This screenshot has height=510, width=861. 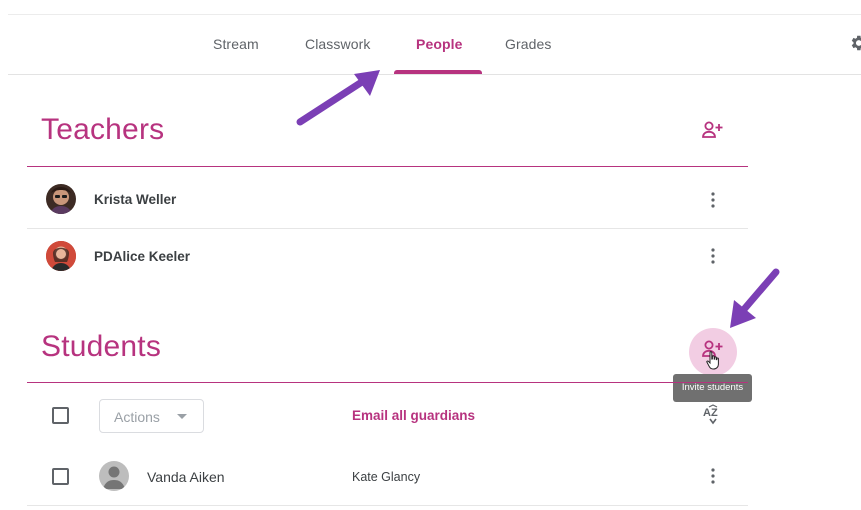 What do you see at coordinates (101, 346) in the screenshot?
I see `students-title: Students` at bounding box center [101, 346].